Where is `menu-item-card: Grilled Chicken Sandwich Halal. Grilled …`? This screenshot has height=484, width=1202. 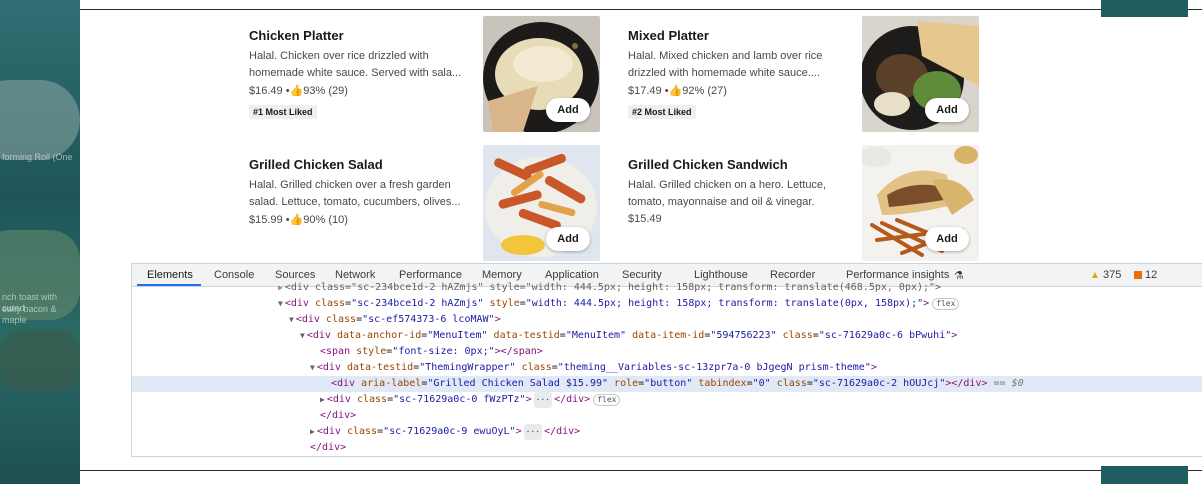
menu-item-card: Grilled Chicken Sandwich Halal. Grilled … is located at coordinates (797, 203).